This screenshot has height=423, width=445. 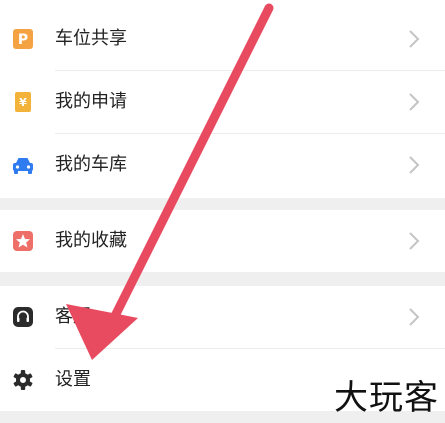 What do you see at coordinates (23, 380) in the screenshot?
I see `gear-icon` at bounding box center [23, 380].